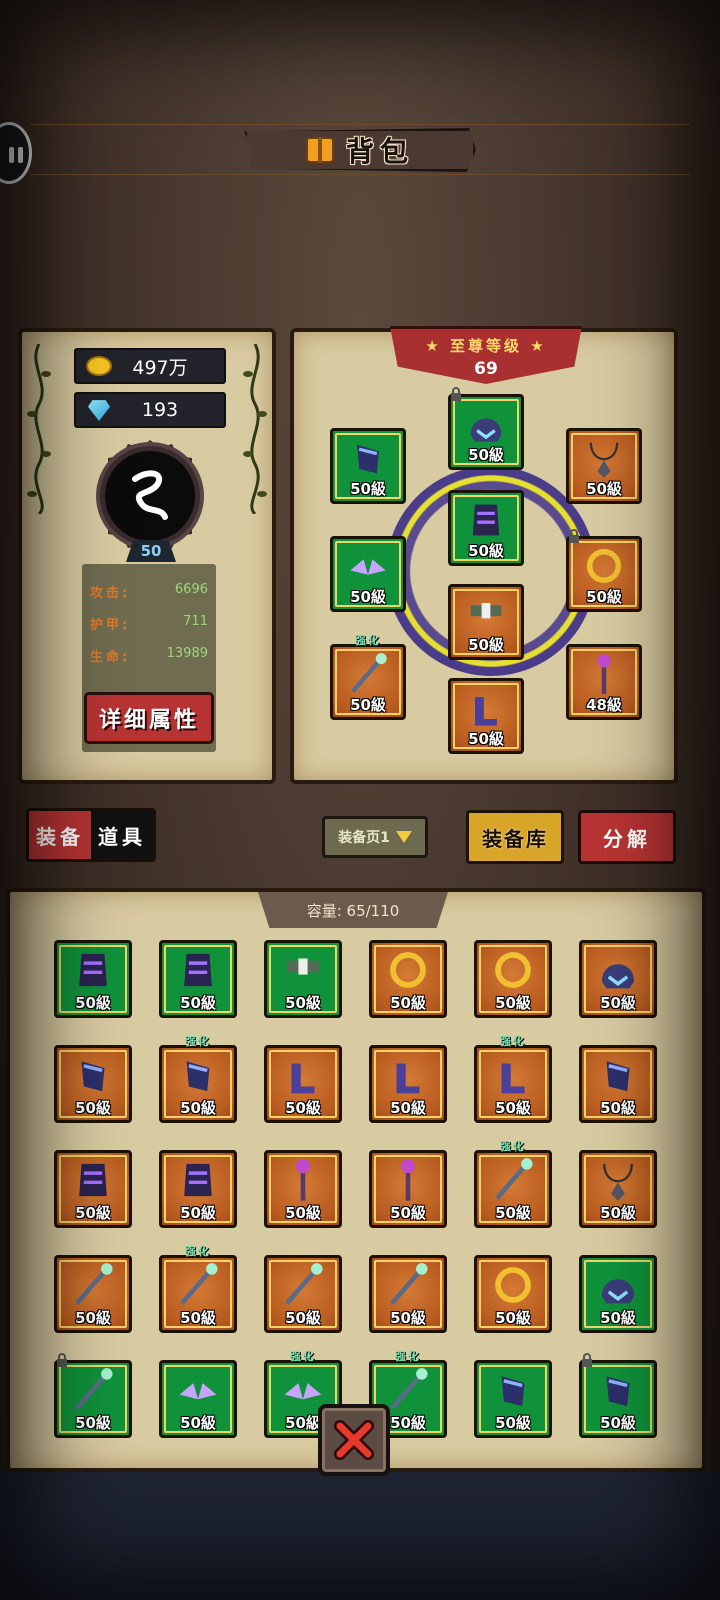 The image size is (720, 1600). I want to click on dismantle-button: 分解, so click(627, 837).